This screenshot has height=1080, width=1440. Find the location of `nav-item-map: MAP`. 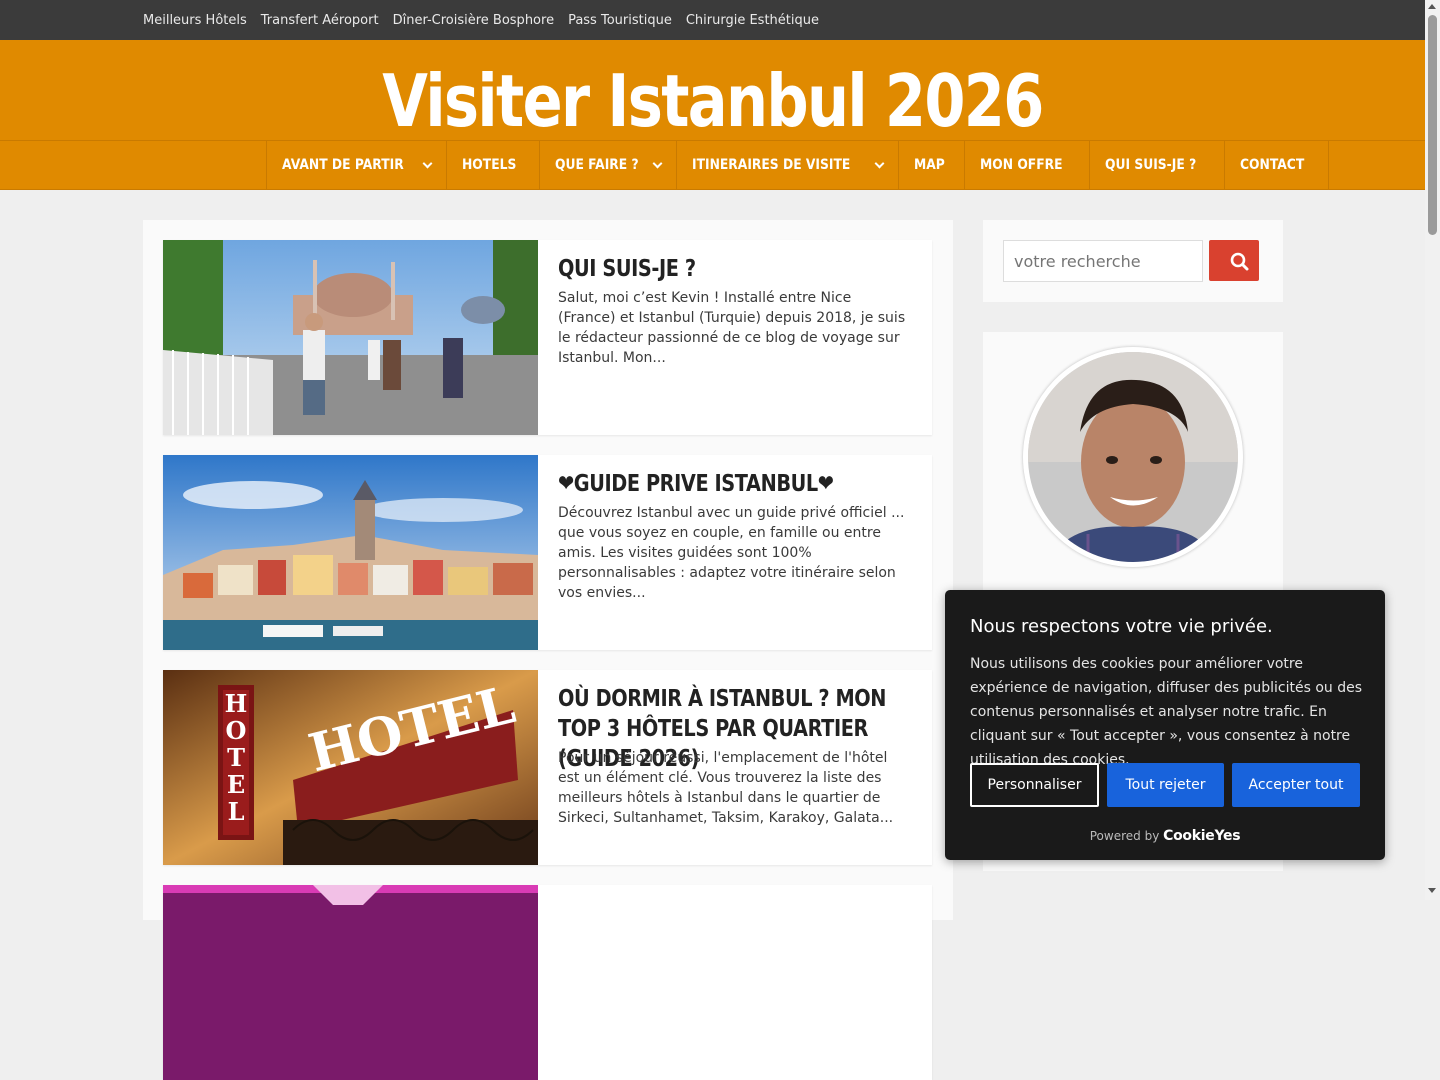

nav-item-map: MAP is located at coordinates (931, 165).